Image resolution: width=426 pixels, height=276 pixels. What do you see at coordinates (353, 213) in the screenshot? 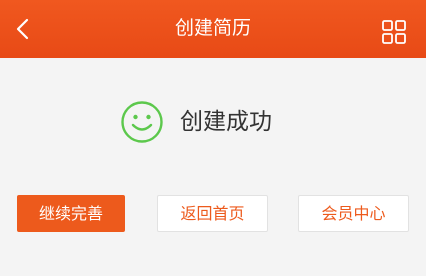
I see `member-center-button: 会员中心` at bounding box center [353, 213].